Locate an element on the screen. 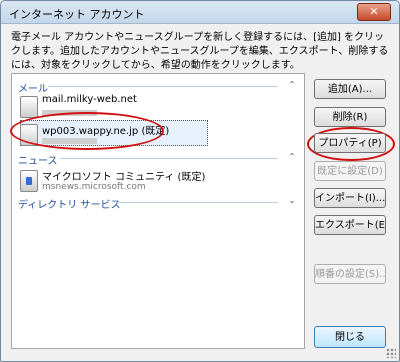 The width and height of the screenshot is (400, 362). section-news: ニュース is located at coordinates (38, 161).